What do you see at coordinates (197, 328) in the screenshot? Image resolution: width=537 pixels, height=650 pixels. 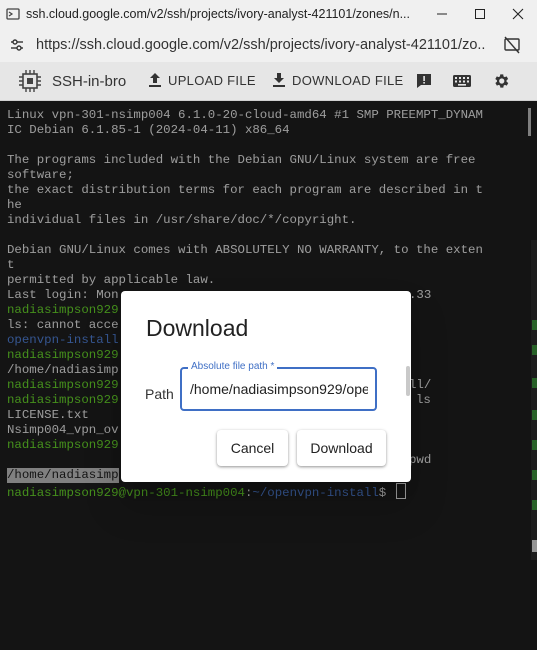 I see `dialog-title: Download` at bounding box center [197, 328].